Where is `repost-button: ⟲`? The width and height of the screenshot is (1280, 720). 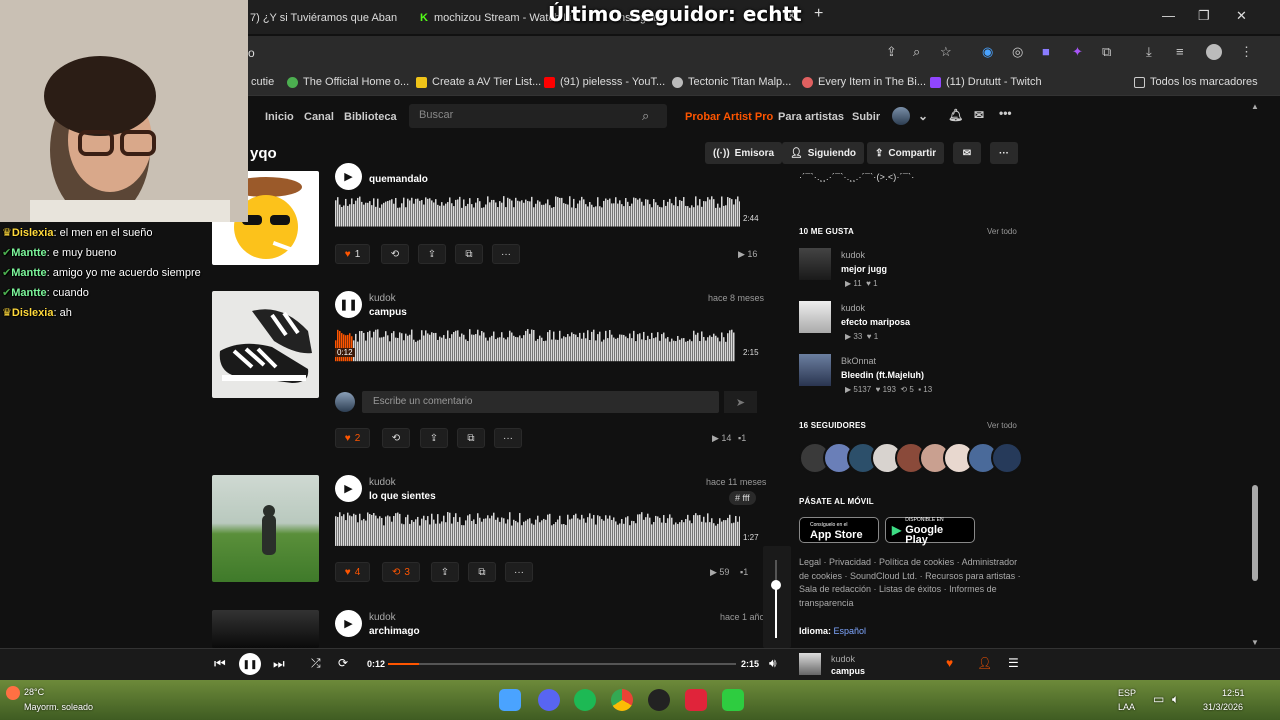
repost-button: ⟲ is located at coordinates (395, 254).